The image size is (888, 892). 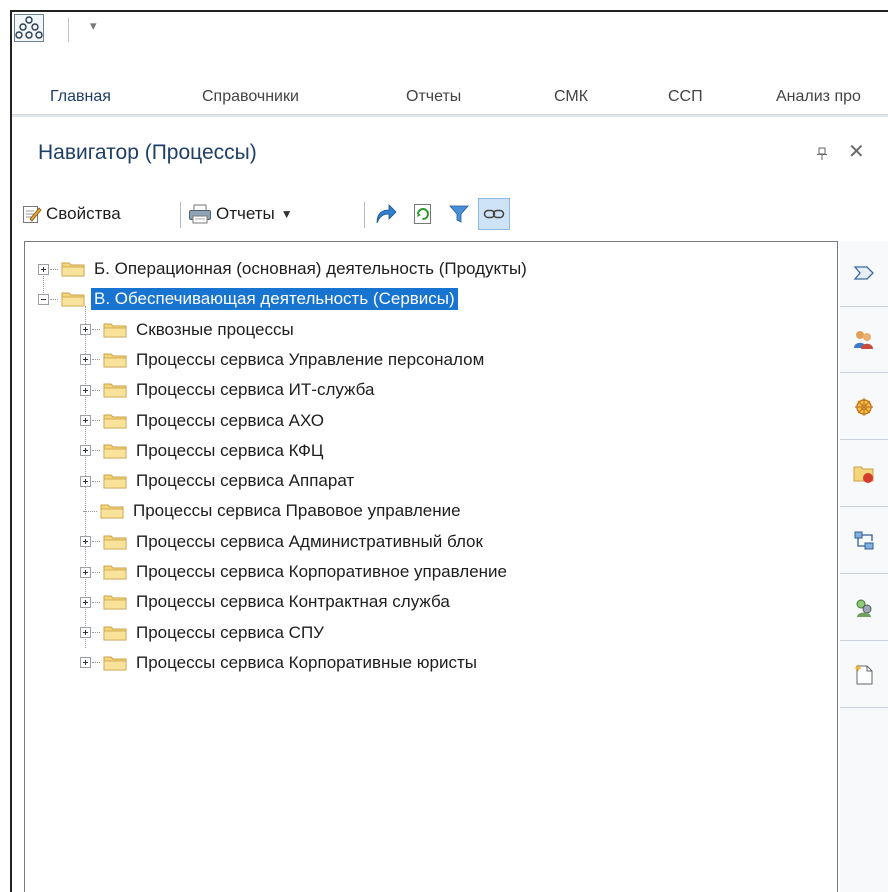 I want to click on app-logo-icon, so click(x=29, y=28).